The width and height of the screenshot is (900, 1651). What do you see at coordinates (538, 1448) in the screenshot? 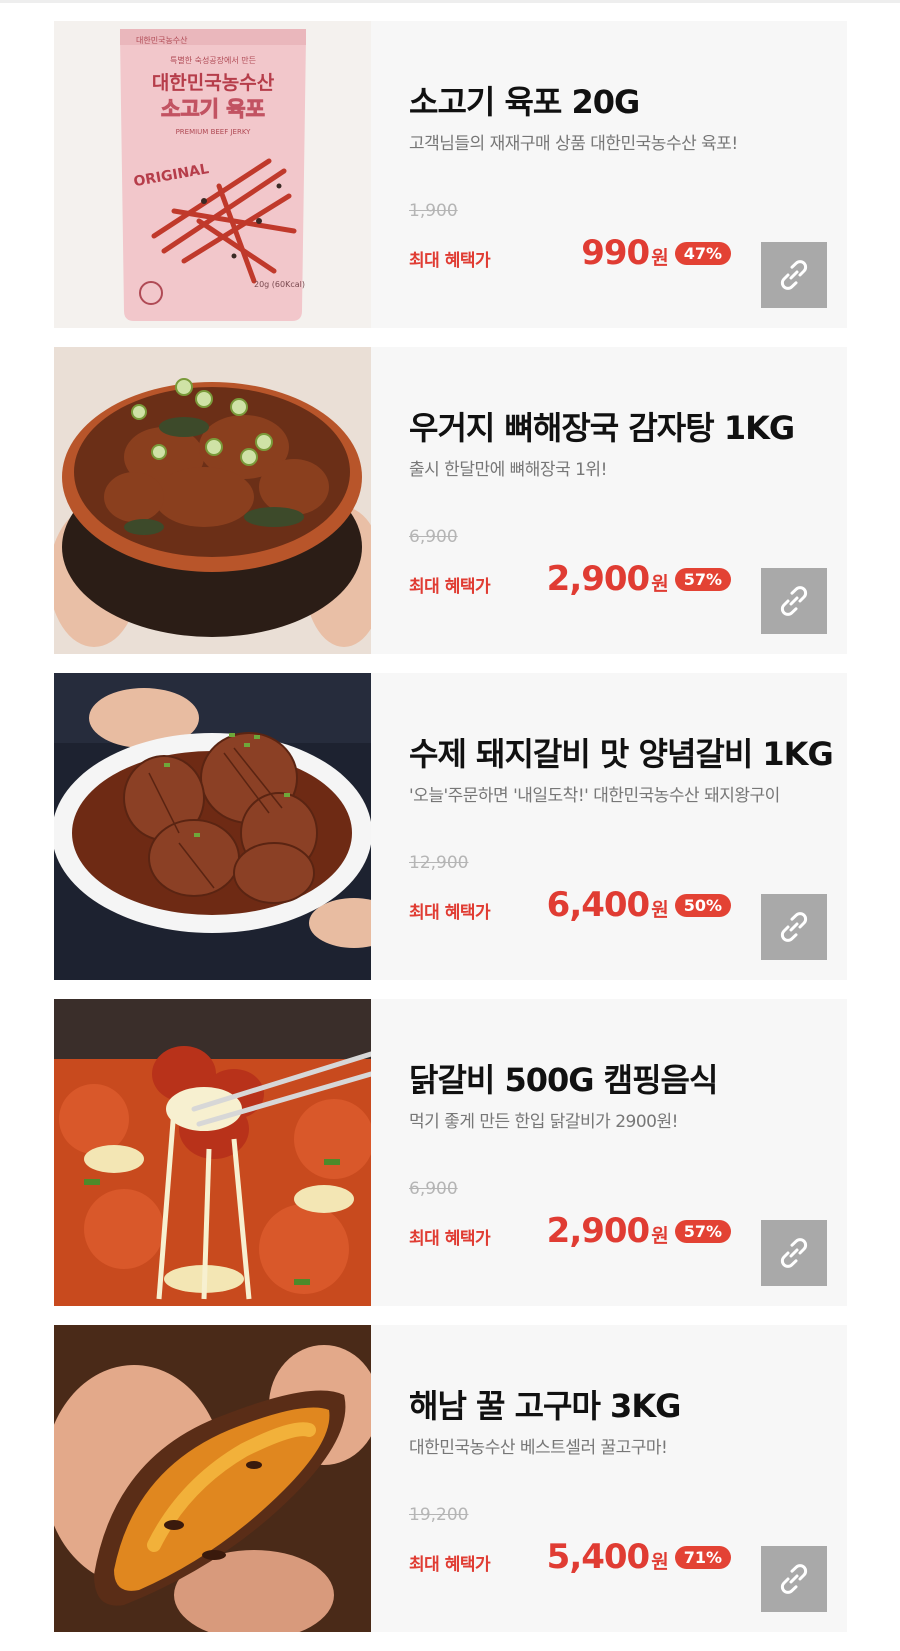
I see `product-description: 대한민국농수산 베스트셀러 꿀고구마!` at bounding box center [538, 1448].